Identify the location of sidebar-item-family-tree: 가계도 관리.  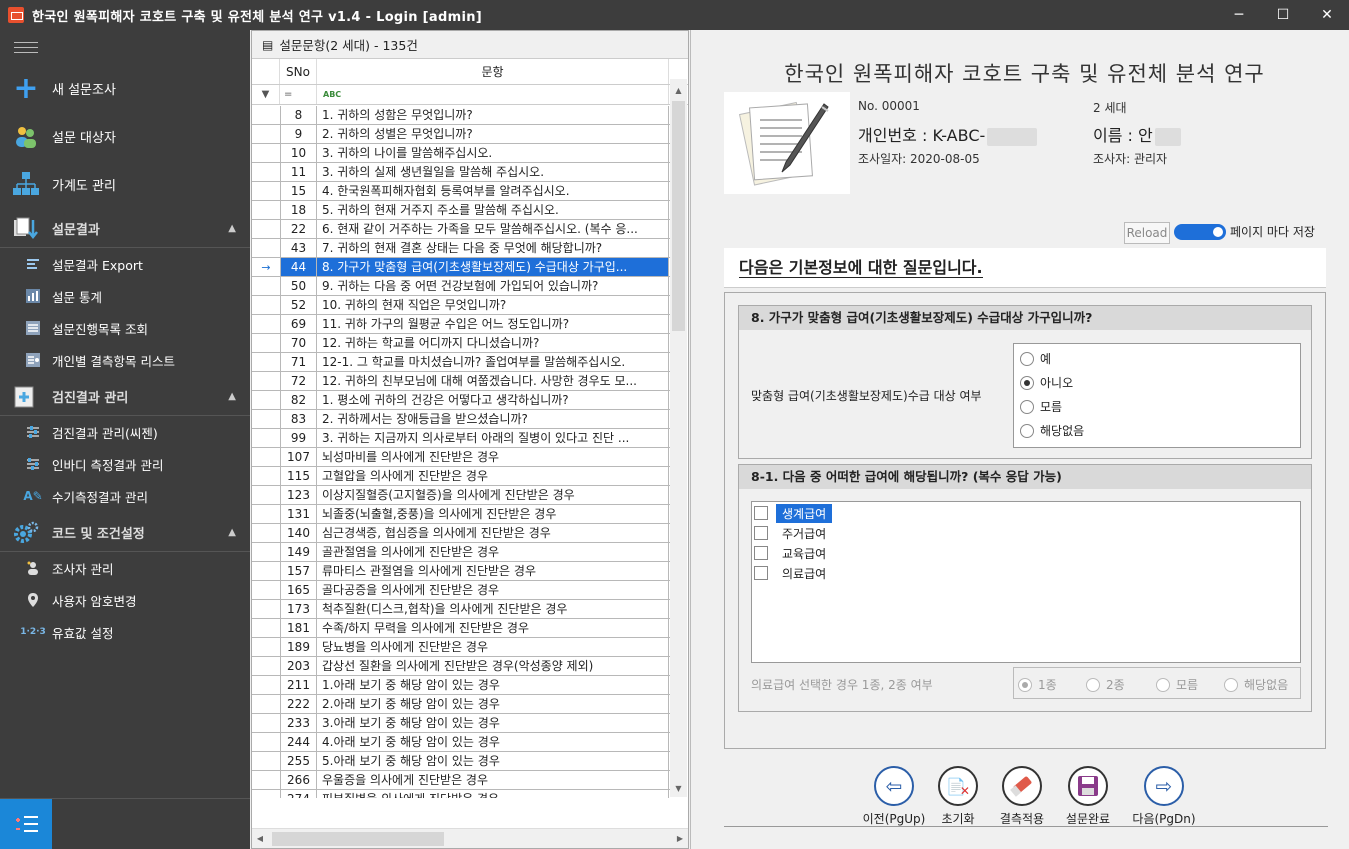
(125, 184).